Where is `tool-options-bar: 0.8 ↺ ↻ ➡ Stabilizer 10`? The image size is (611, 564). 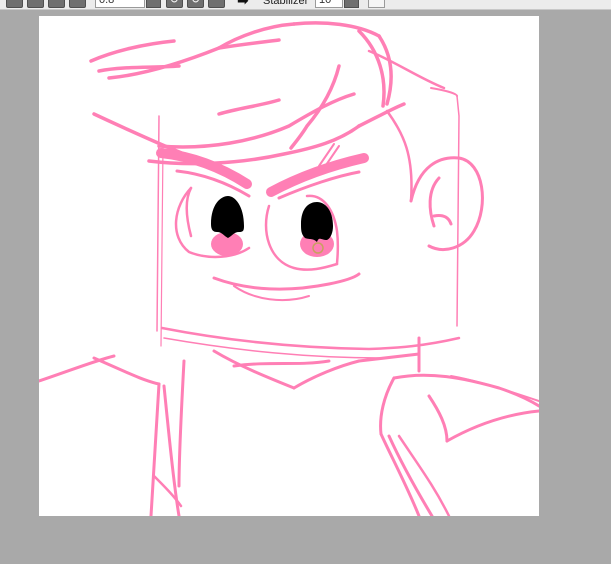 tool-options-bar: 0.8 ↺ ↻ ➡ Stabilizer 10 is located at coordinates (305, 5).